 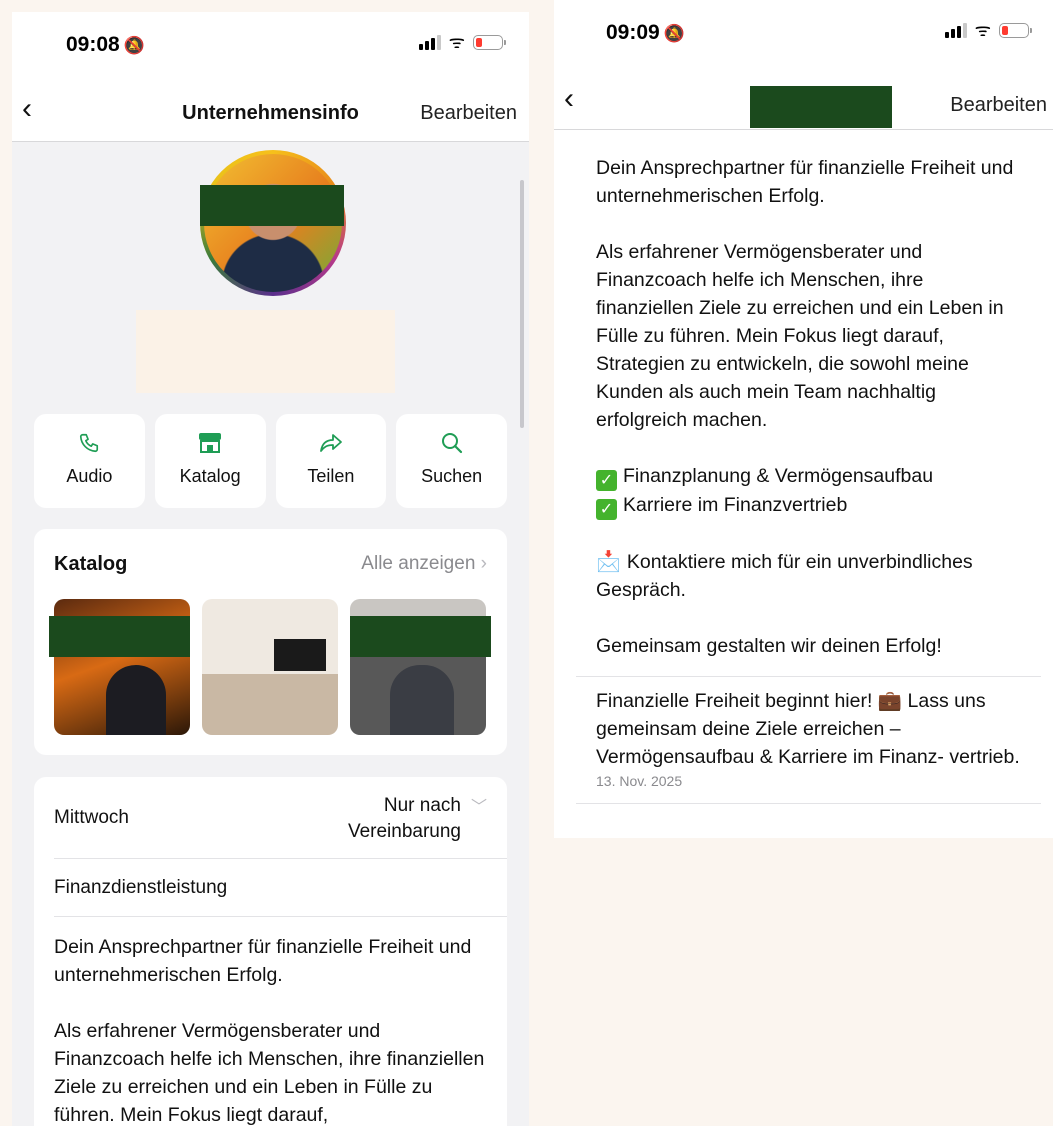 I want to click on catalog-button: Katalog, so click(x=210, y=461).